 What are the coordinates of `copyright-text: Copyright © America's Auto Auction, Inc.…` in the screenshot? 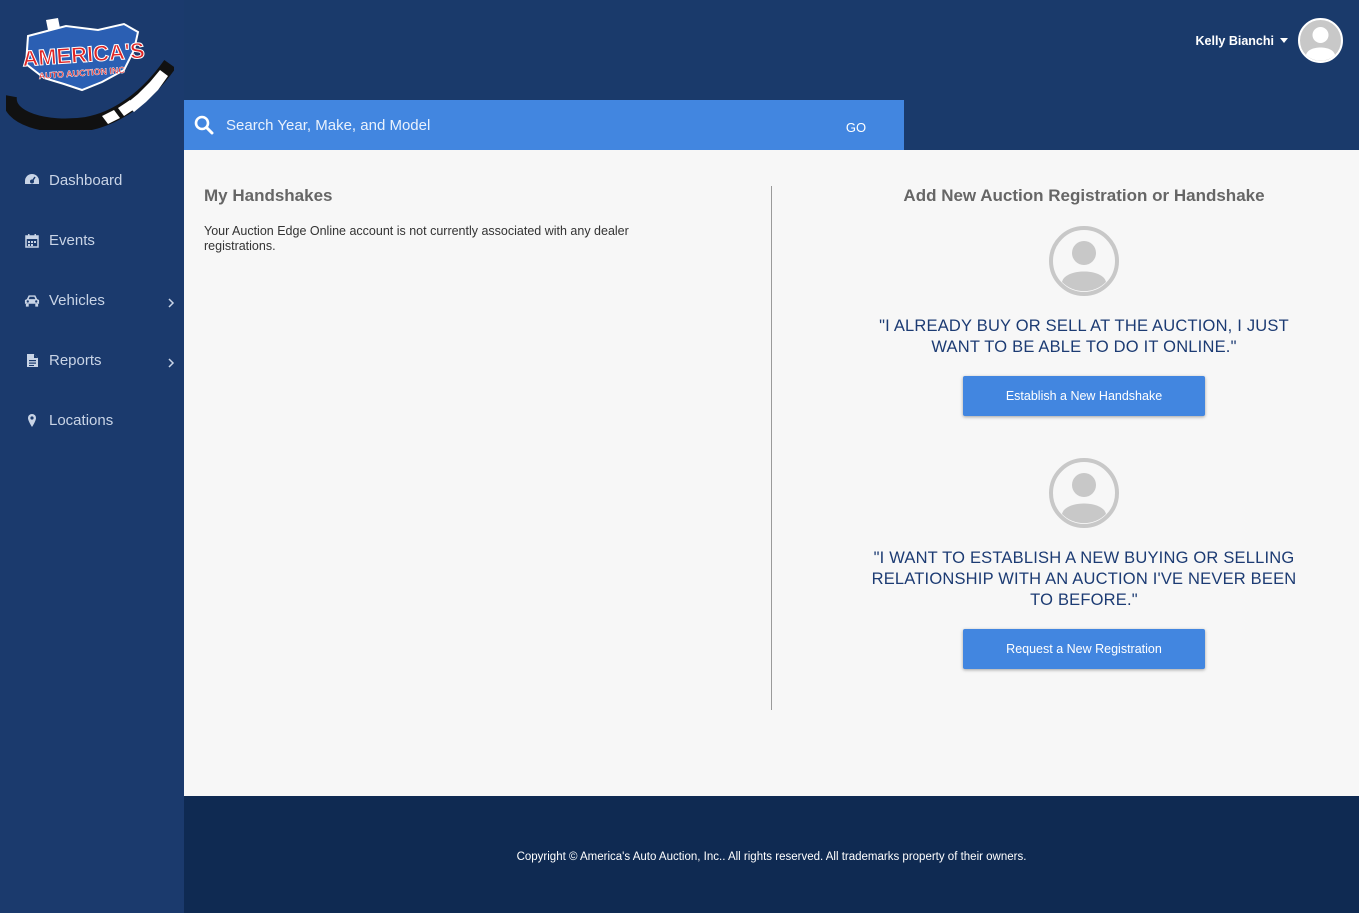 It's located at (771, 857).